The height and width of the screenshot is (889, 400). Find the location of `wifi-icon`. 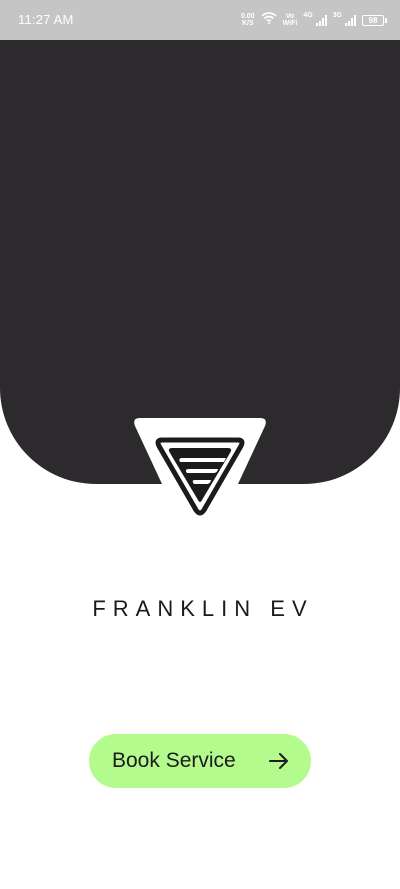

wifi-icon is located at coordinates (269, 20).